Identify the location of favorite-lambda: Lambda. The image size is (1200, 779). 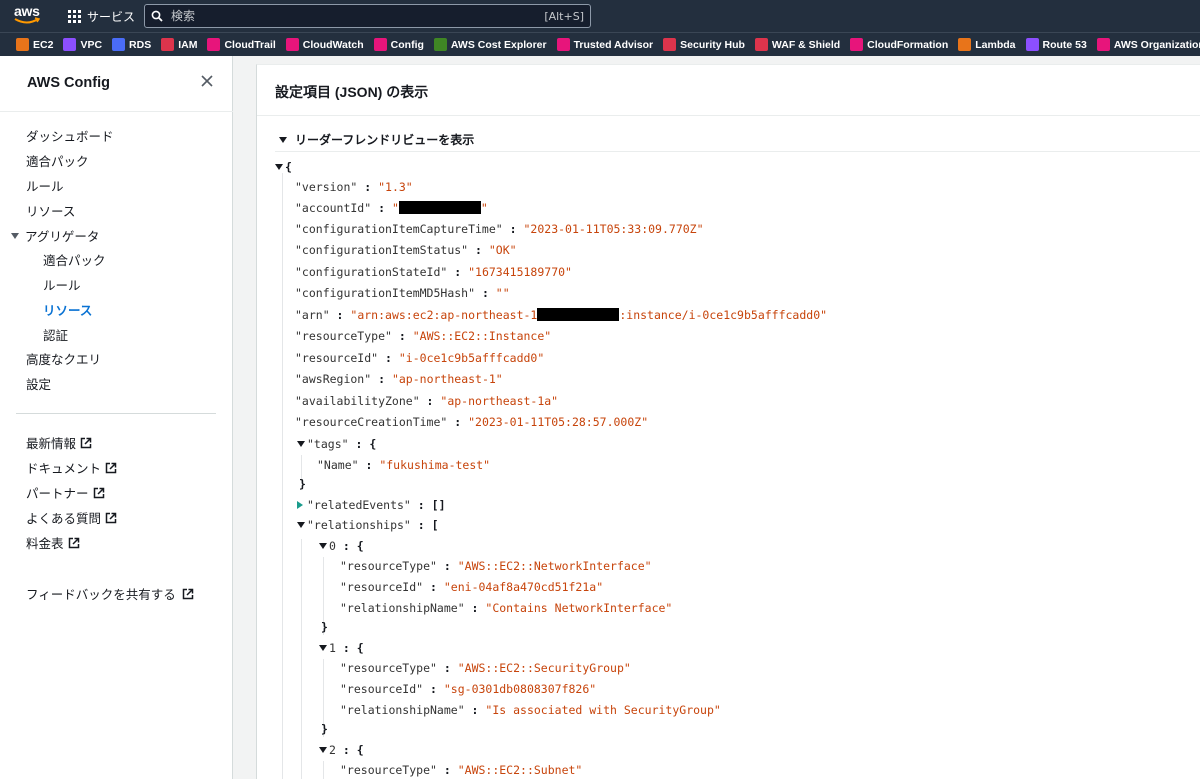
(987, 44).